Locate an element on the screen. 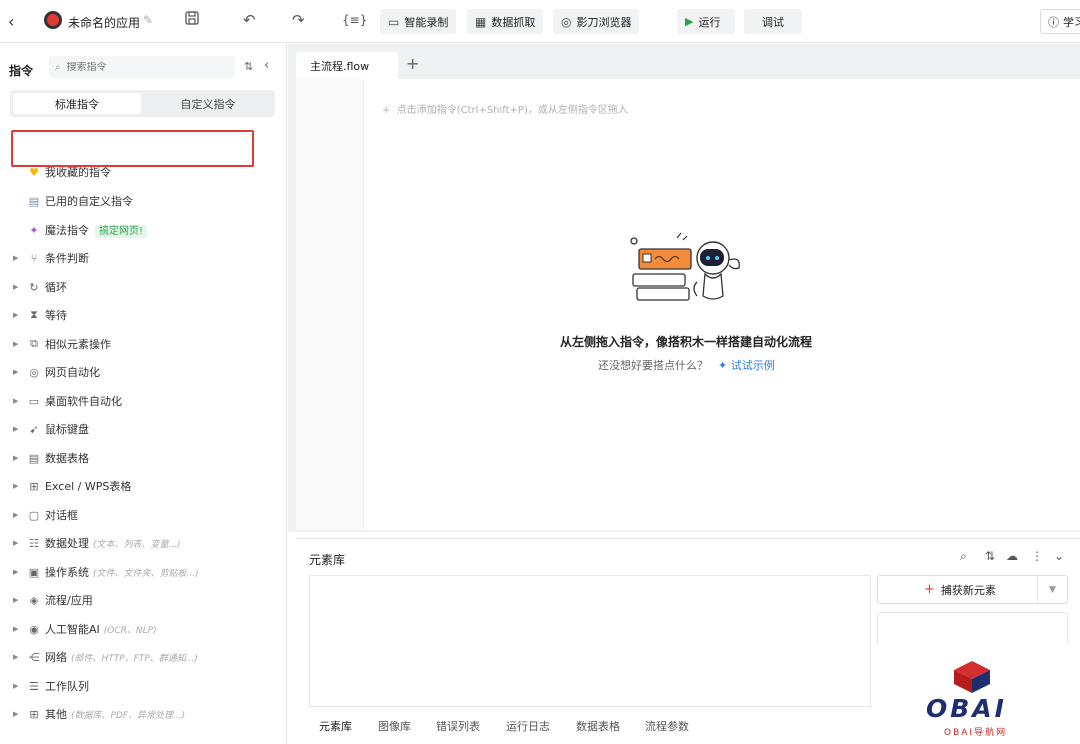  learn-button: ⓘ 学习 is located at coordinates (1060, 21).